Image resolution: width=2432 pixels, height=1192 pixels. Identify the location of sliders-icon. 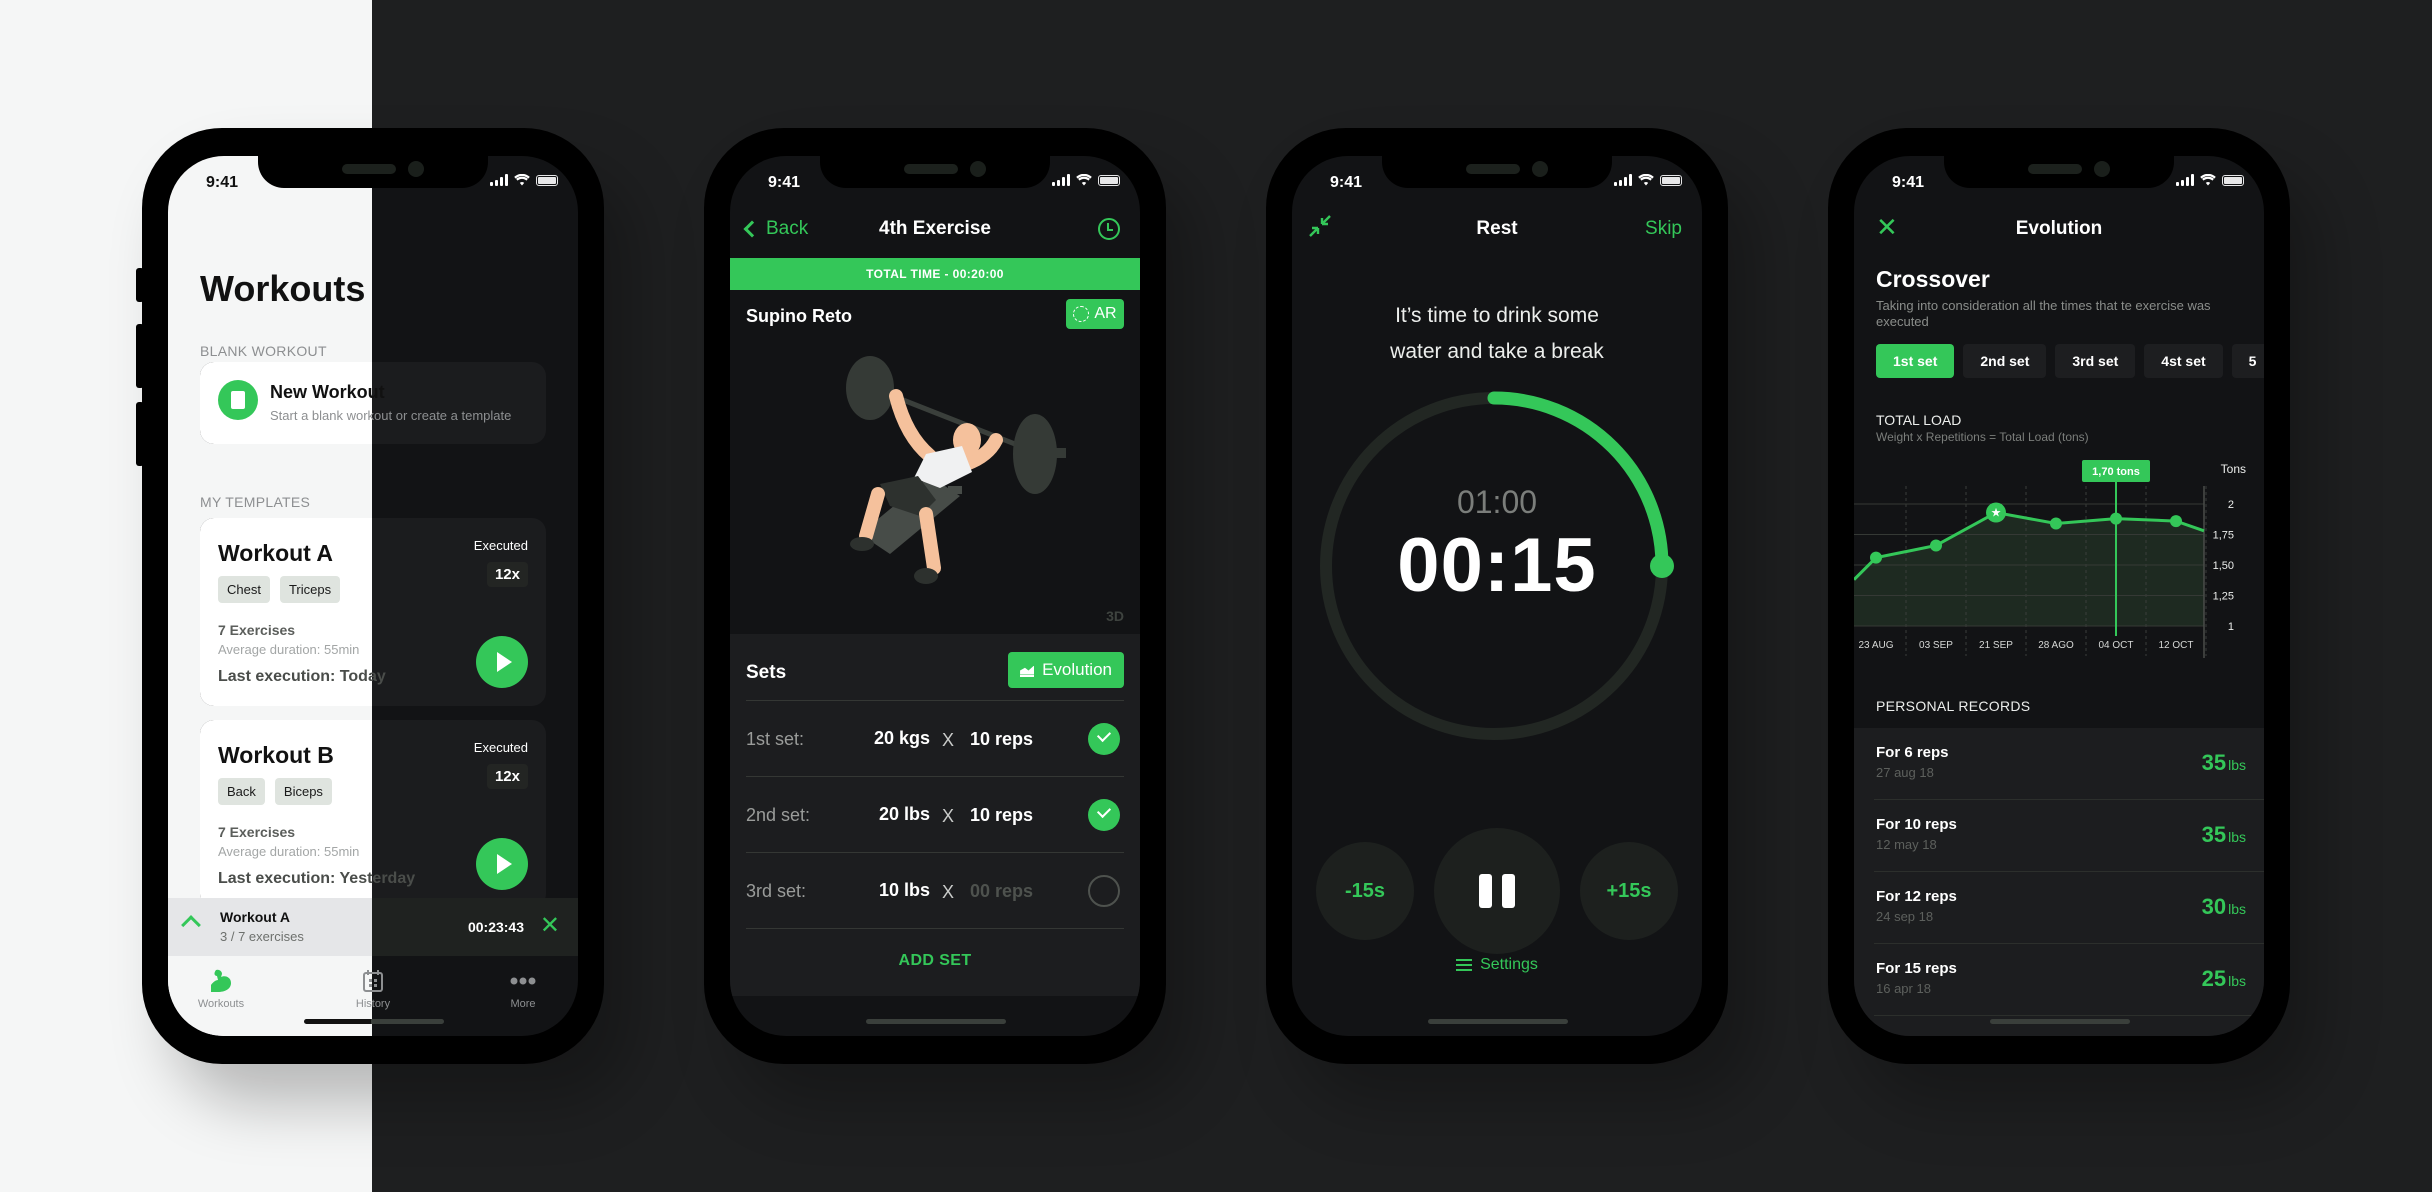
(1464, 965).